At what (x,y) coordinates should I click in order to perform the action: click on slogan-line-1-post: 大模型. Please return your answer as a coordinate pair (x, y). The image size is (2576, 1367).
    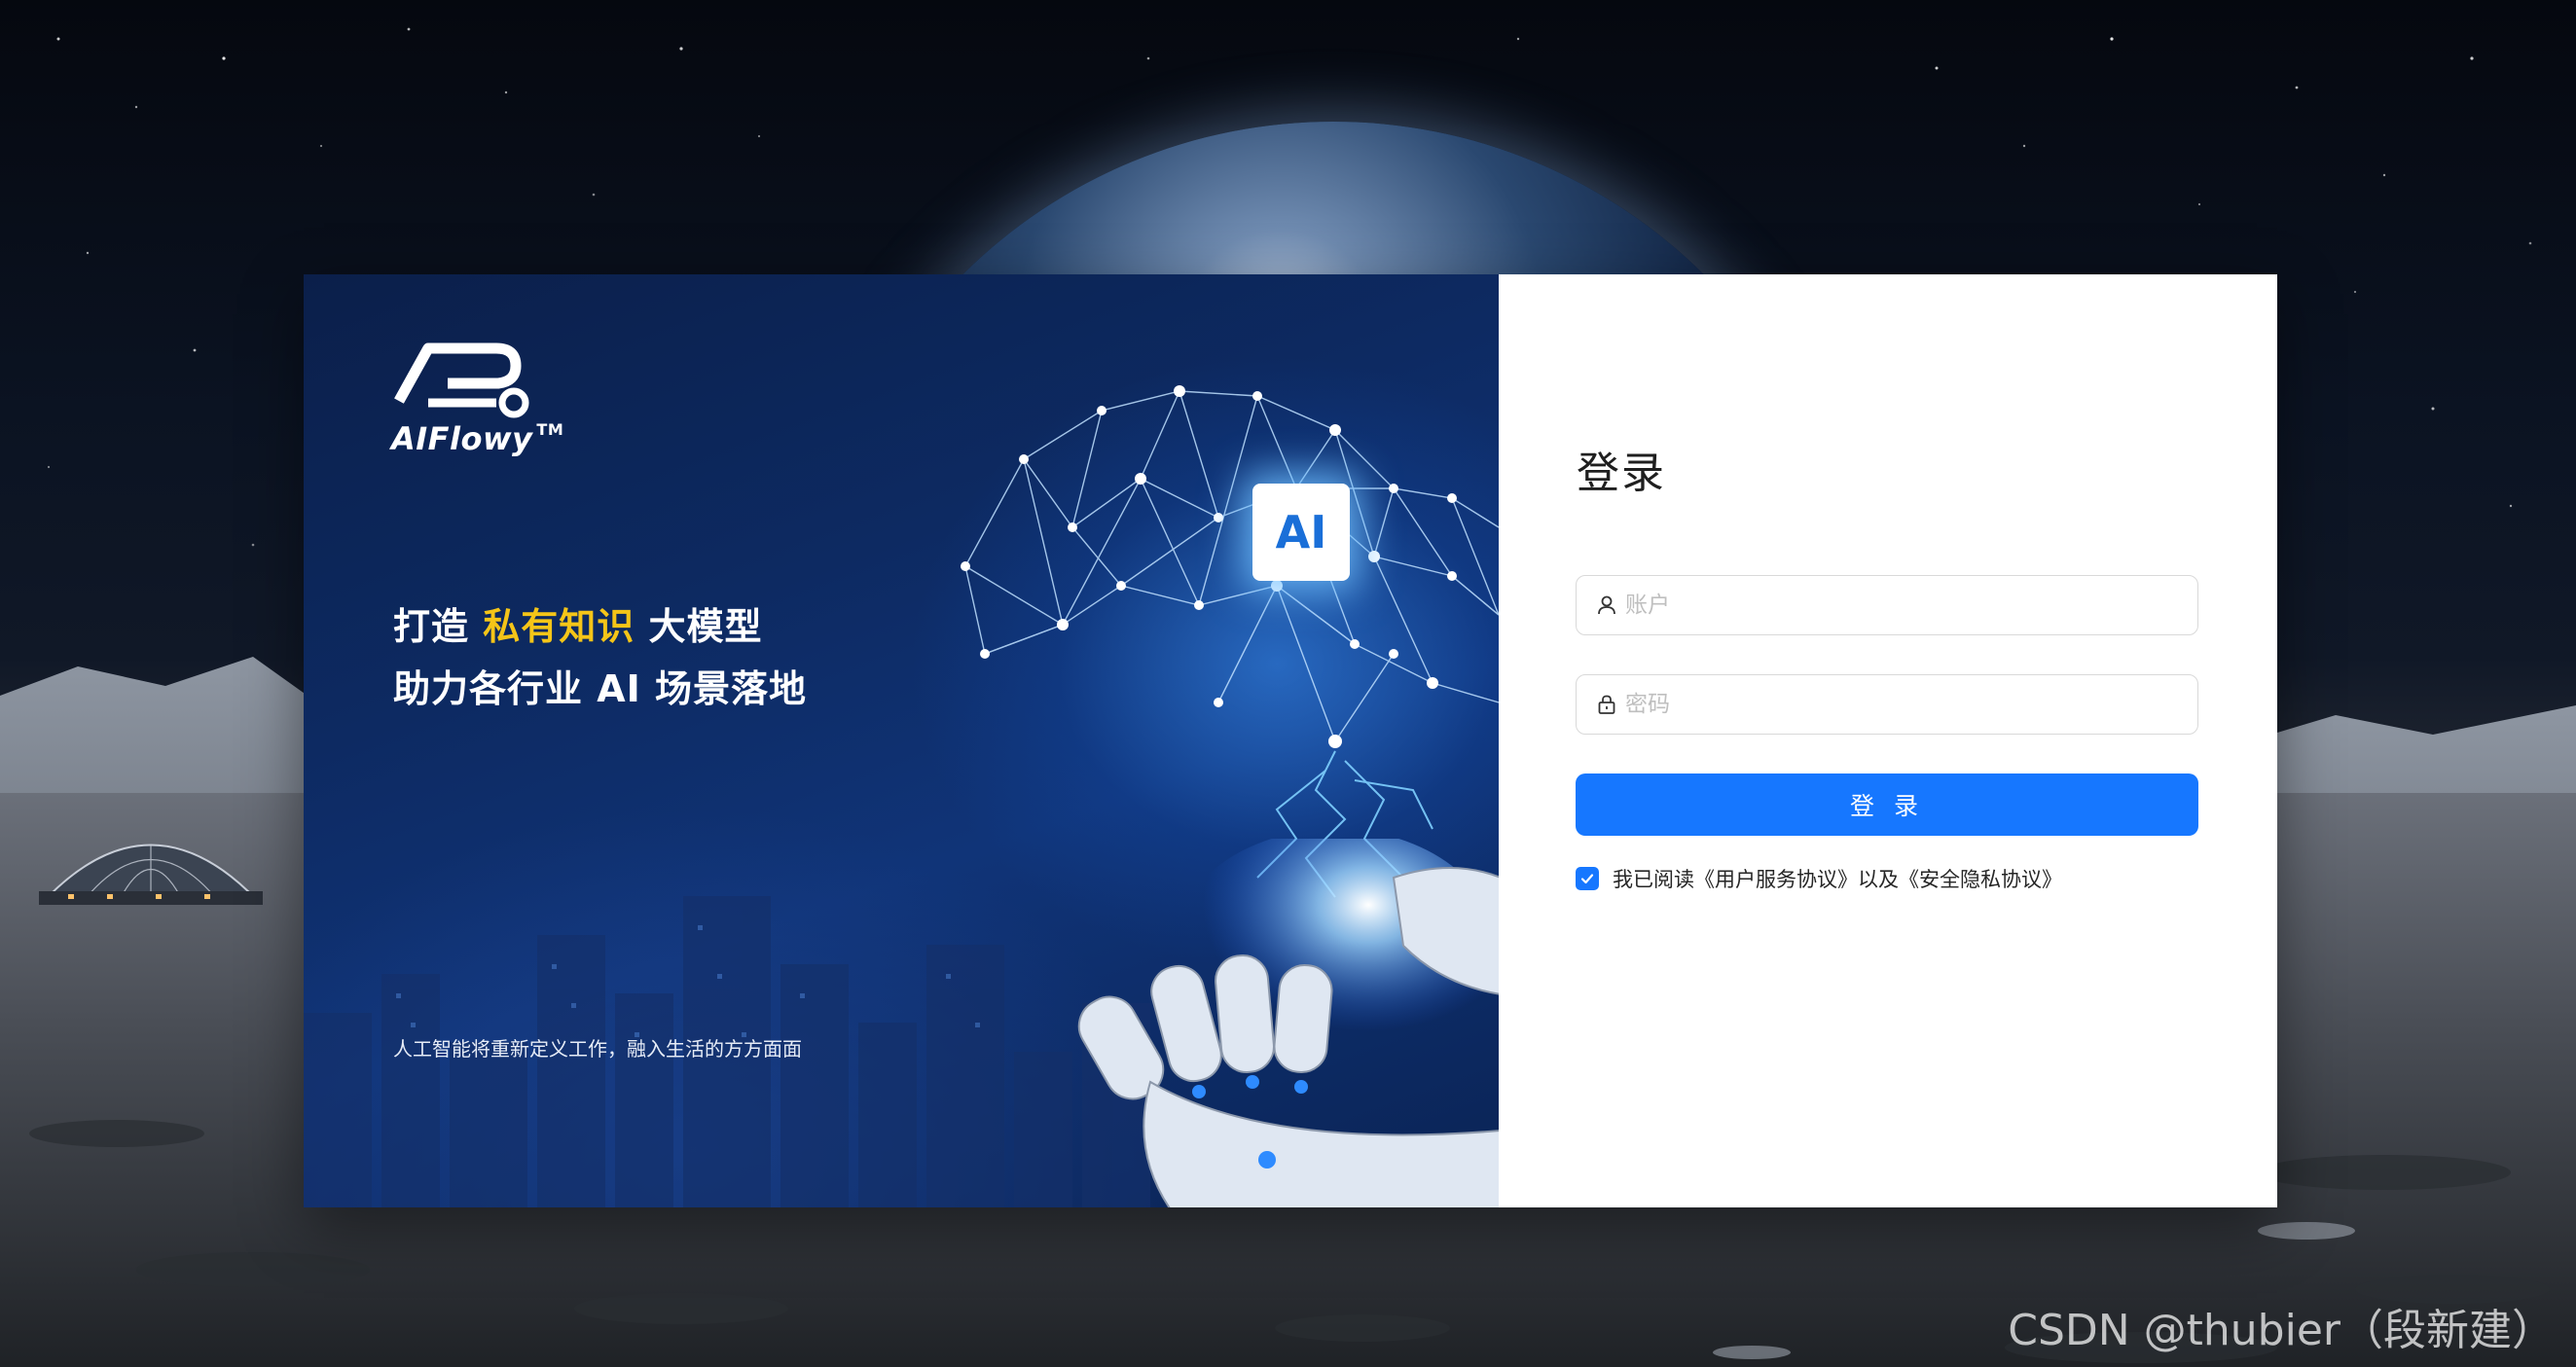
    Looking at the image, I should click on (699, 626).